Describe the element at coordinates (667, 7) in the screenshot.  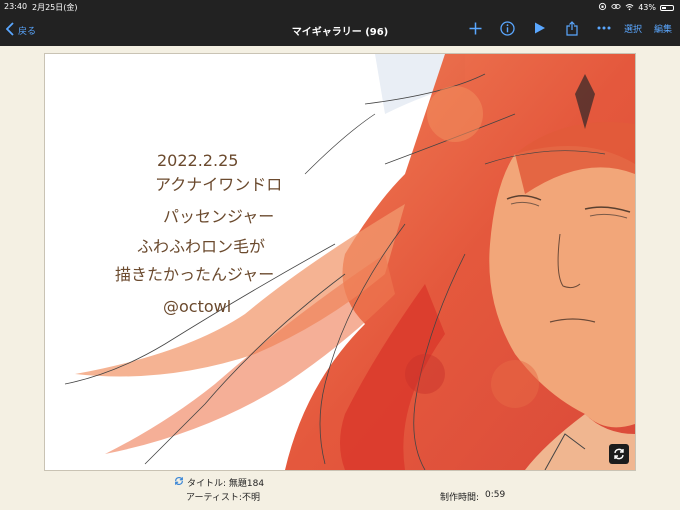
I see `battery-icon` at that location.